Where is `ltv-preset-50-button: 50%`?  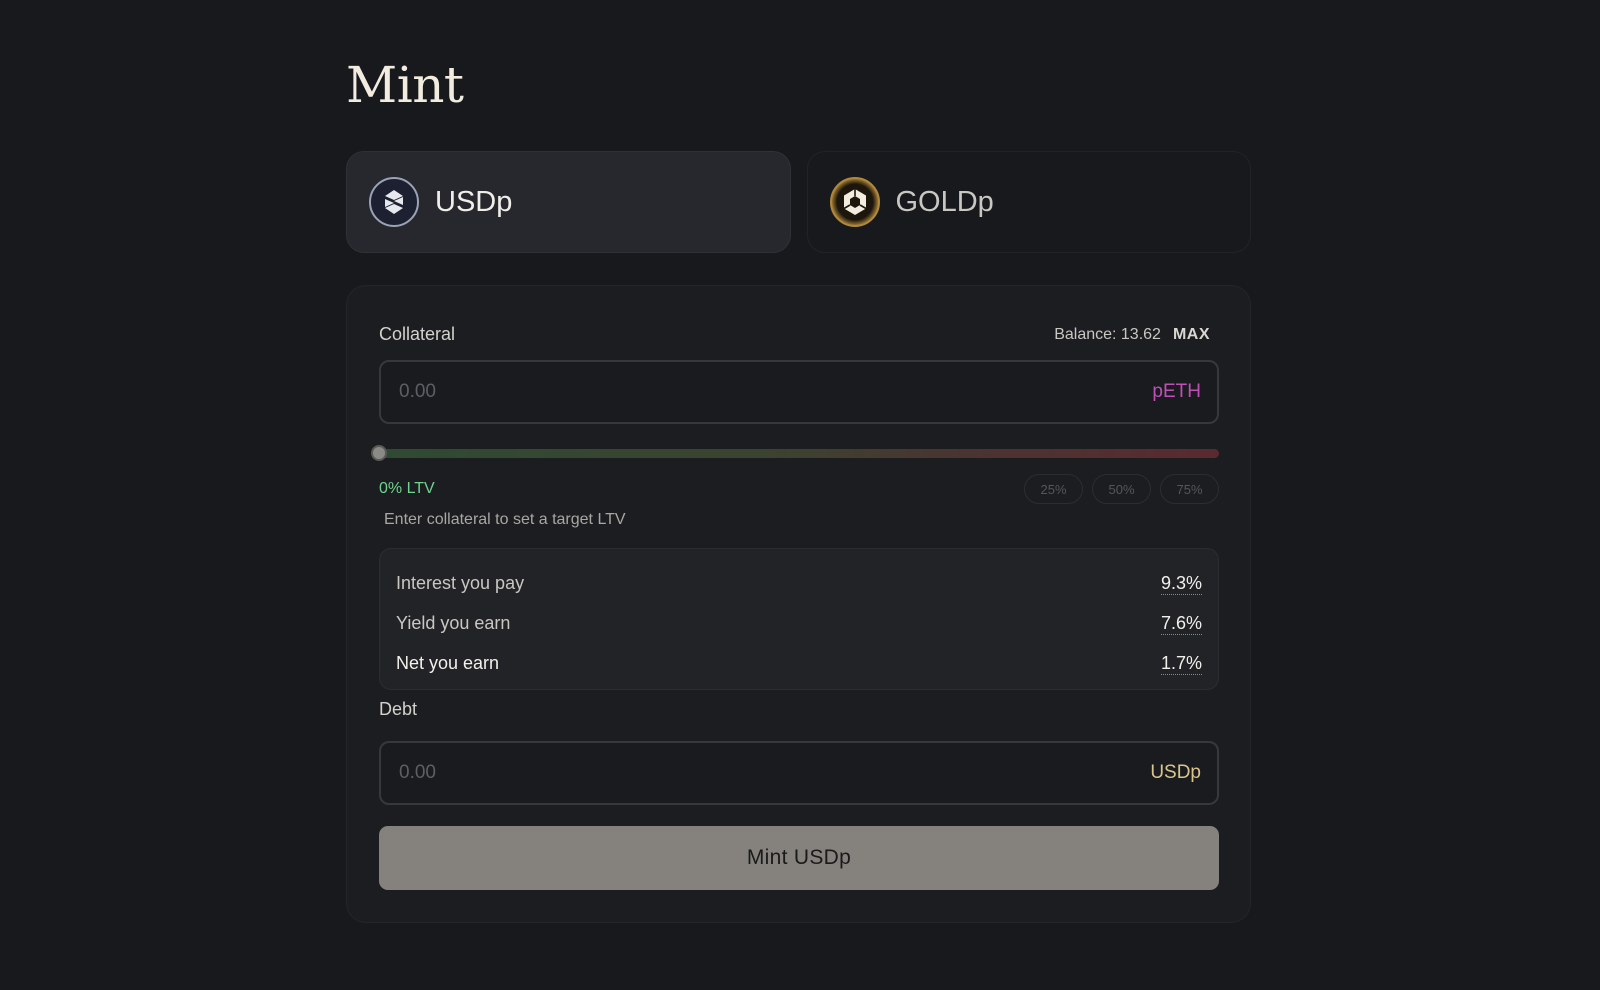 ltv-preset-50-button: 50% is located at coordinates (1121, 489).